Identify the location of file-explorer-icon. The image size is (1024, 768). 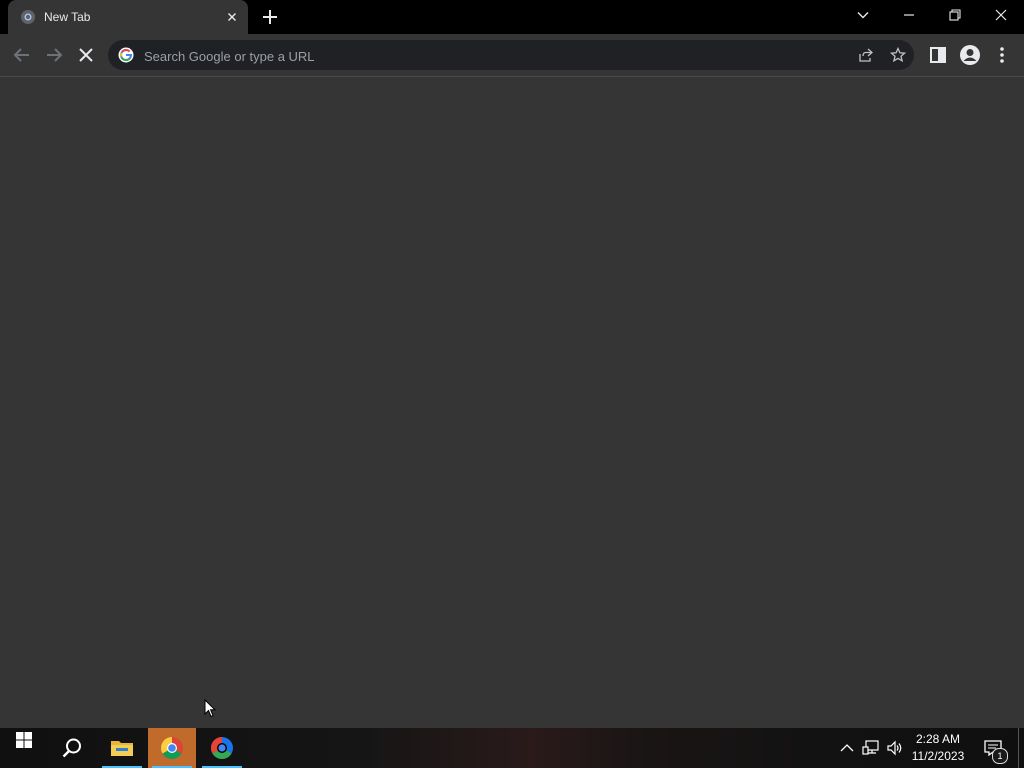
(122, 748).